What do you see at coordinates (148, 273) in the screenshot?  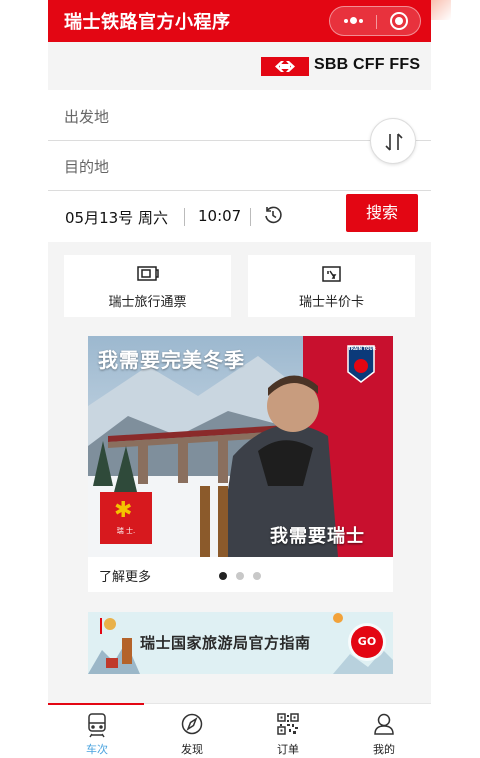 I see `ticket-icon` at bounding box center [148, 273].